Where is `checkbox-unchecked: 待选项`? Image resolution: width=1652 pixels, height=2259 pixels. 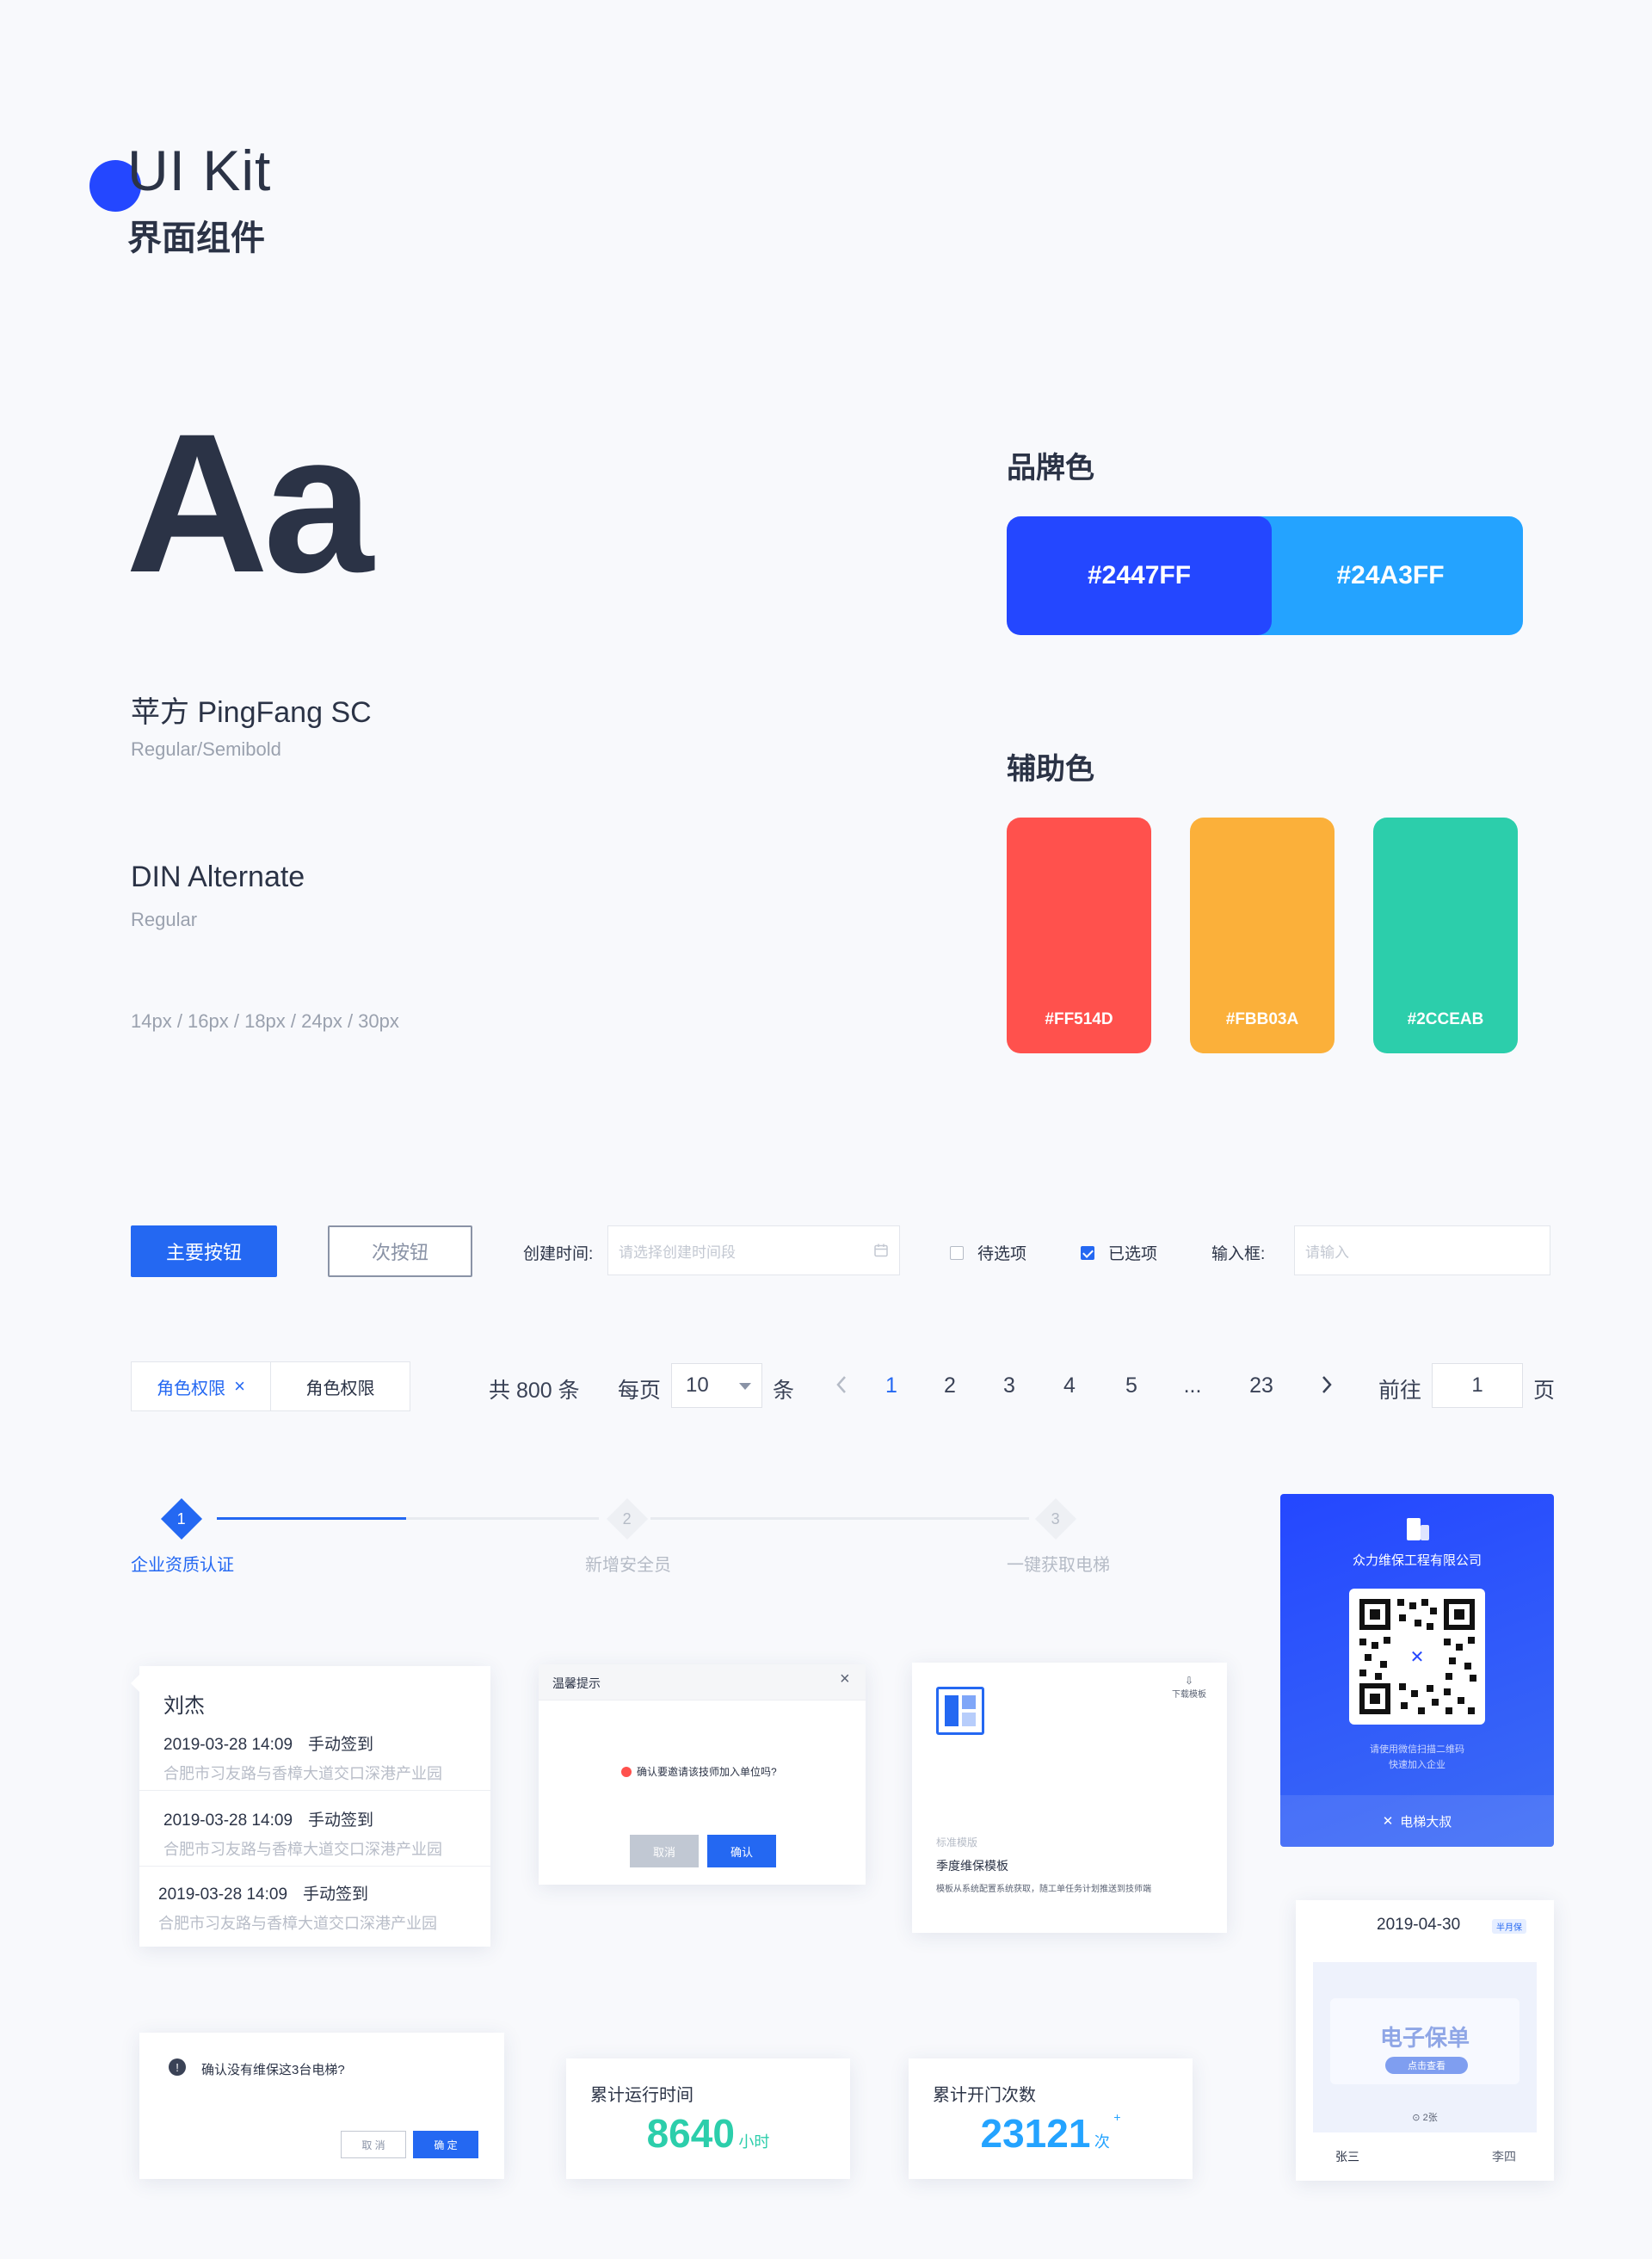
checkbox-unchecked: 待选项 is located at coordinates (988, 1252).